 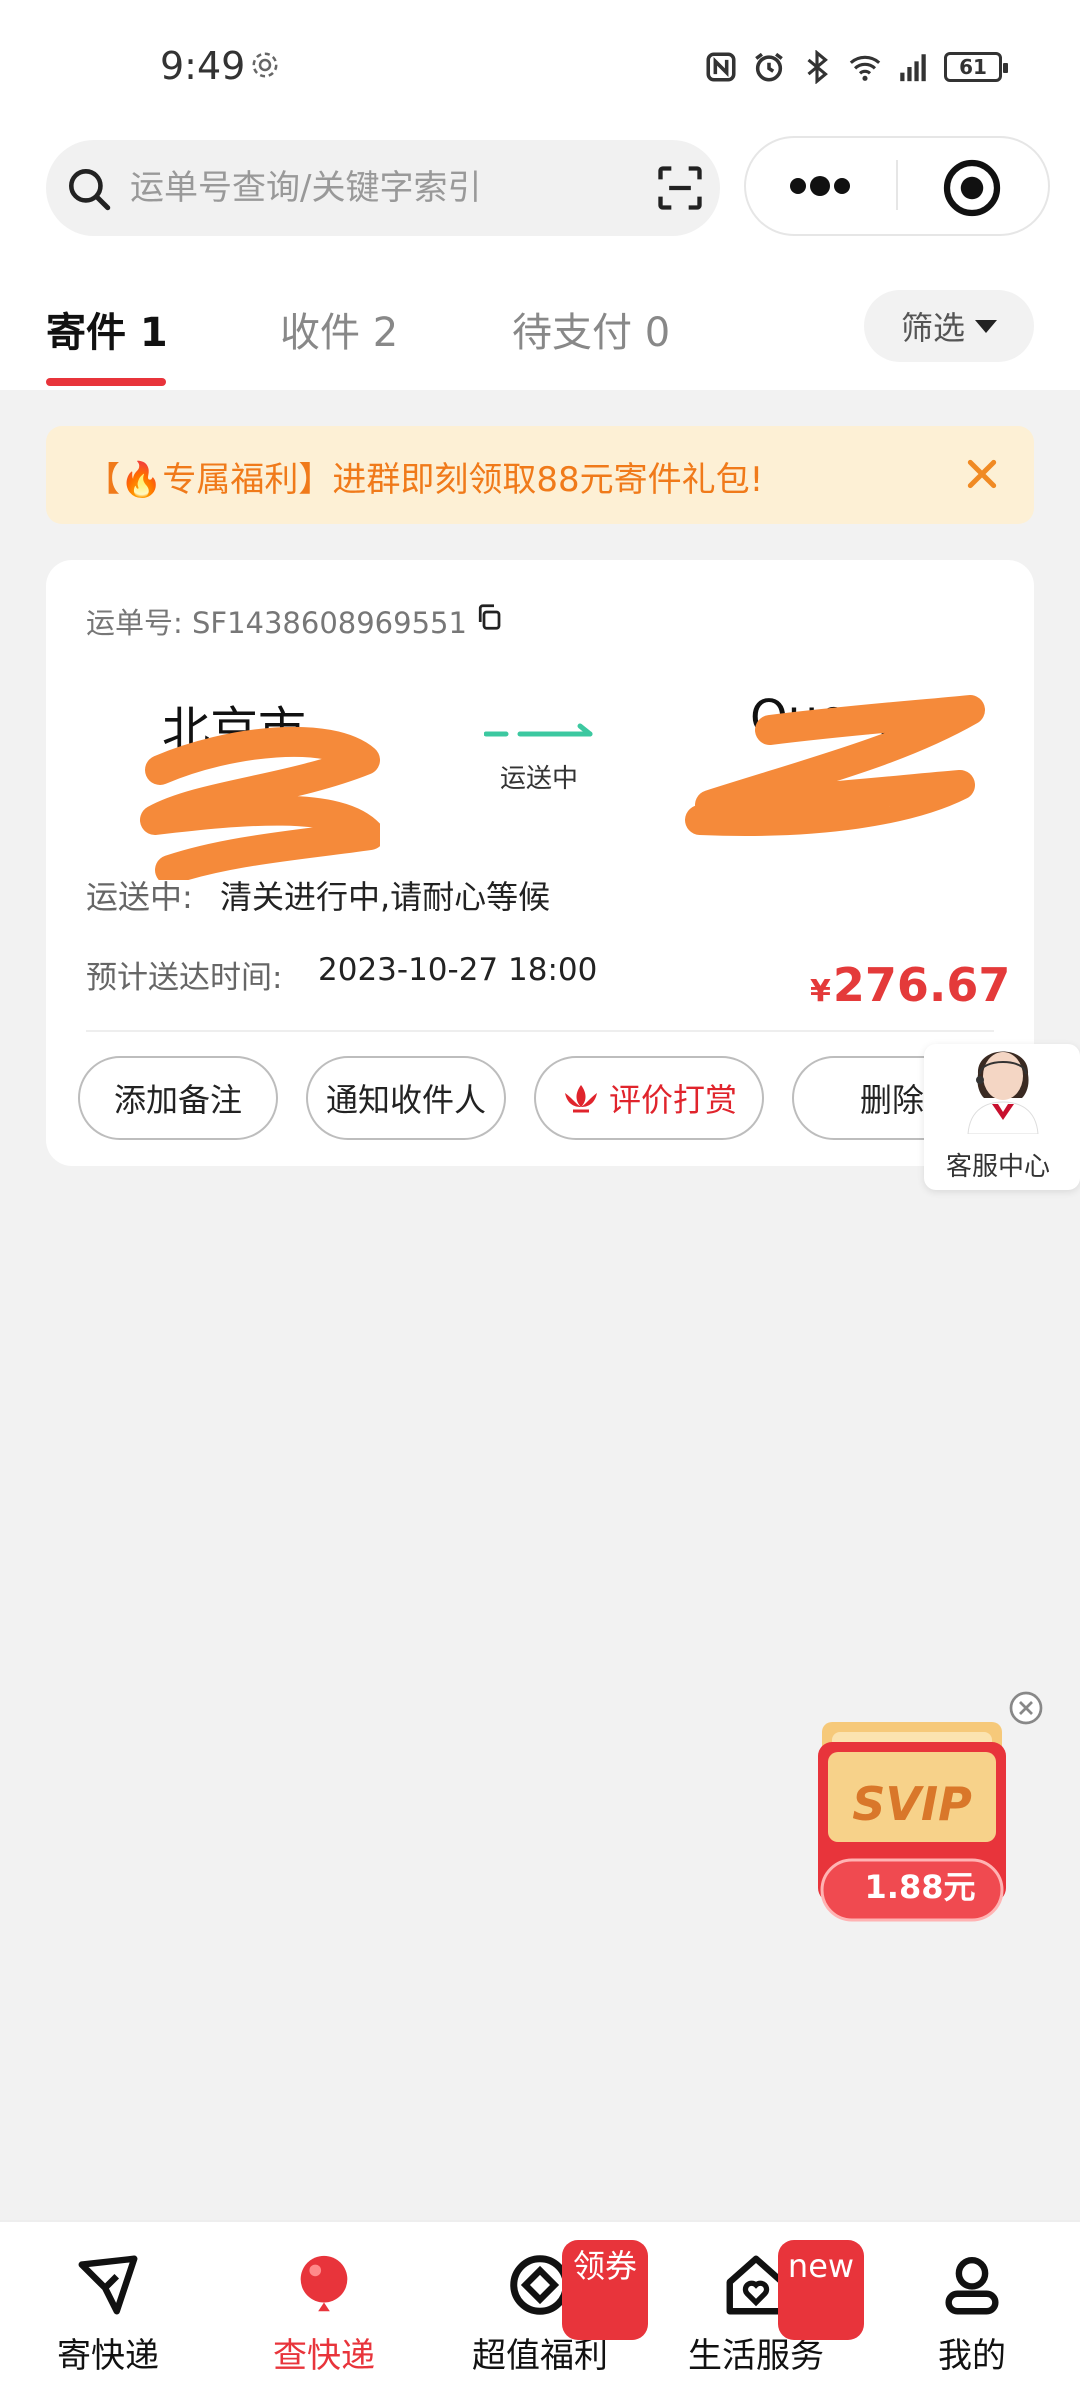 What do you see at coordinates (184, 978) in the screenshot?
I see `eta-label: 预计送达时间:` at bounding box center [184, 978].